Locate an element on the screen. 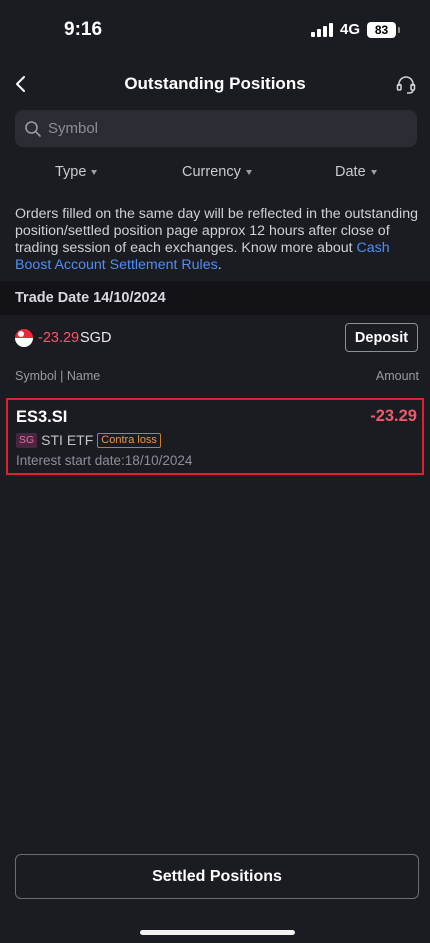  search-bar is located at coordinates (216, 128).